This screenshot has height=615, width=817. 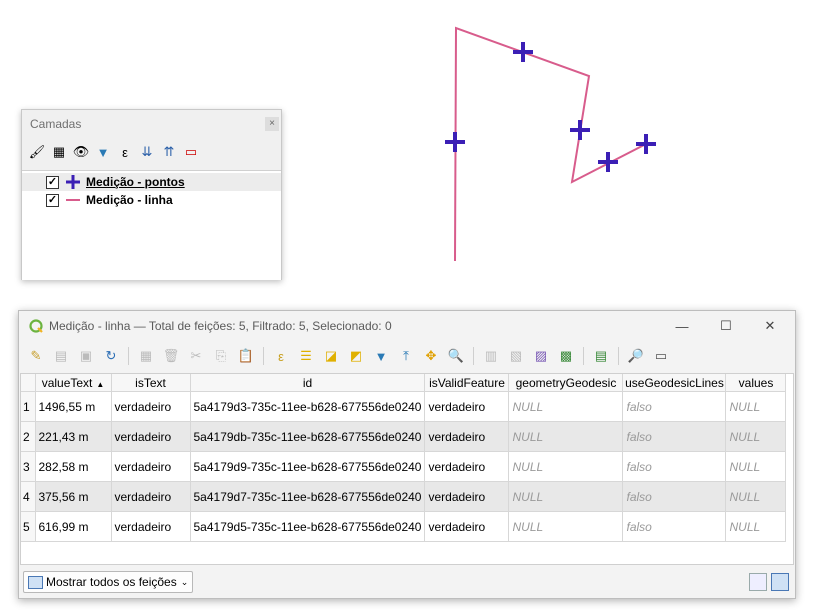 What do you see at coordinates (406, 356) in the screenshot?
I see `move-selection-top-icon: ⤒` at bounding box center [406, 356].